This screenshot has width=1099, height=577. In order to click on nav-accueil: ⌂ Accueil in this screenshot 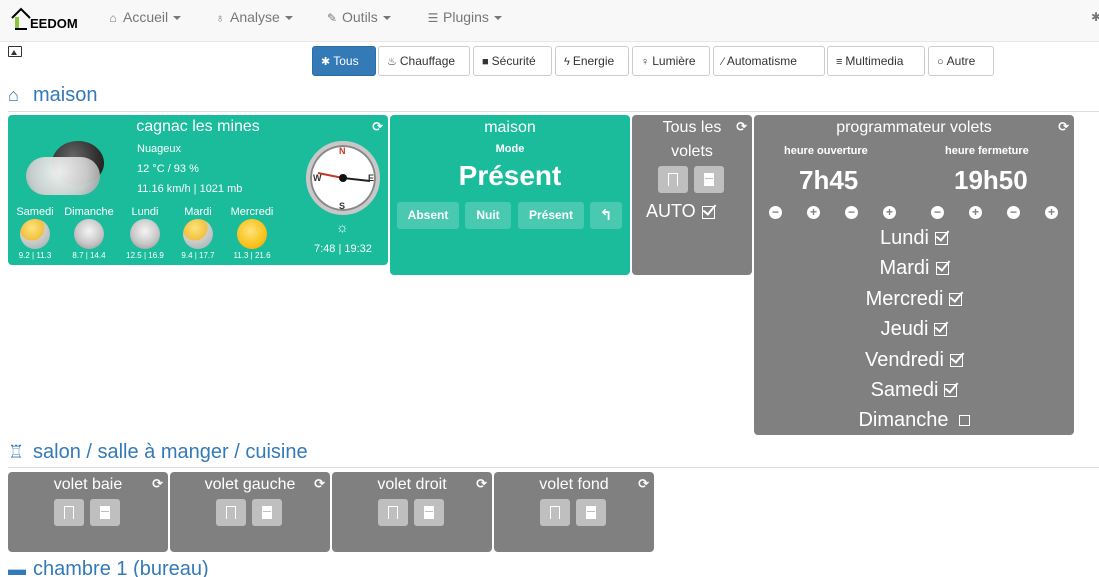, I will do `click(144, 17)`.